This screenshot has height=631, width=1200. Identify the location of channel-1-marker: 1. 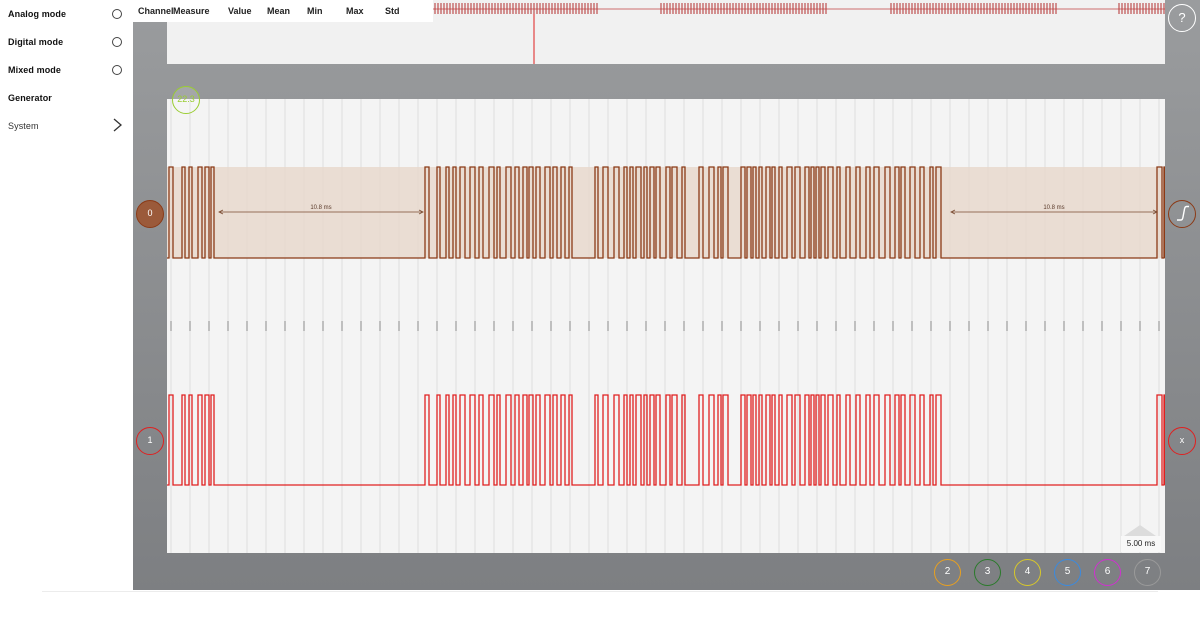
(150, 441).